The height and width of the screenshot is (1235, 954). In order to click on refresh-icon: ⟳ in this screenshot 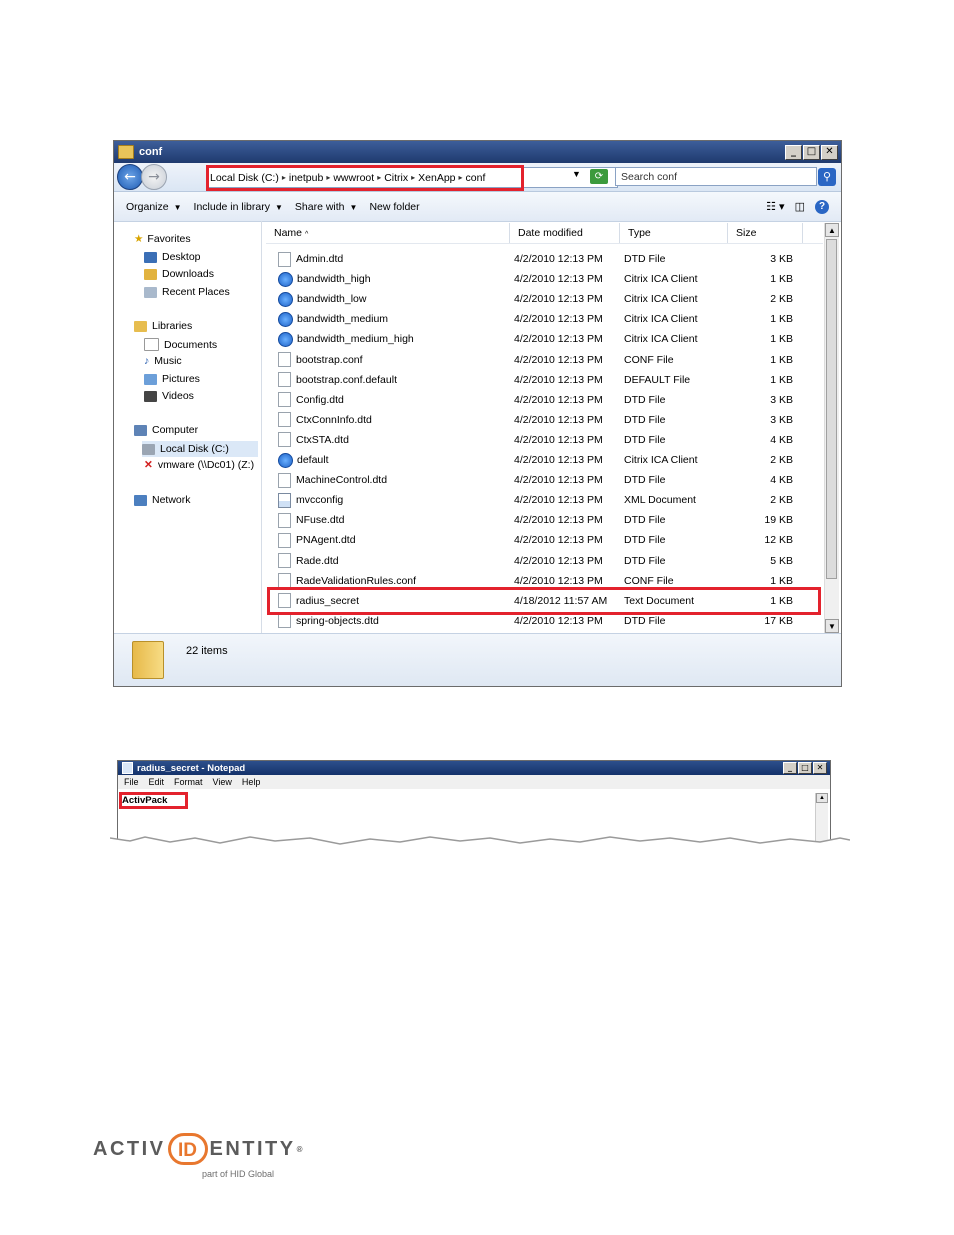, I will do `click(599, 176)`.